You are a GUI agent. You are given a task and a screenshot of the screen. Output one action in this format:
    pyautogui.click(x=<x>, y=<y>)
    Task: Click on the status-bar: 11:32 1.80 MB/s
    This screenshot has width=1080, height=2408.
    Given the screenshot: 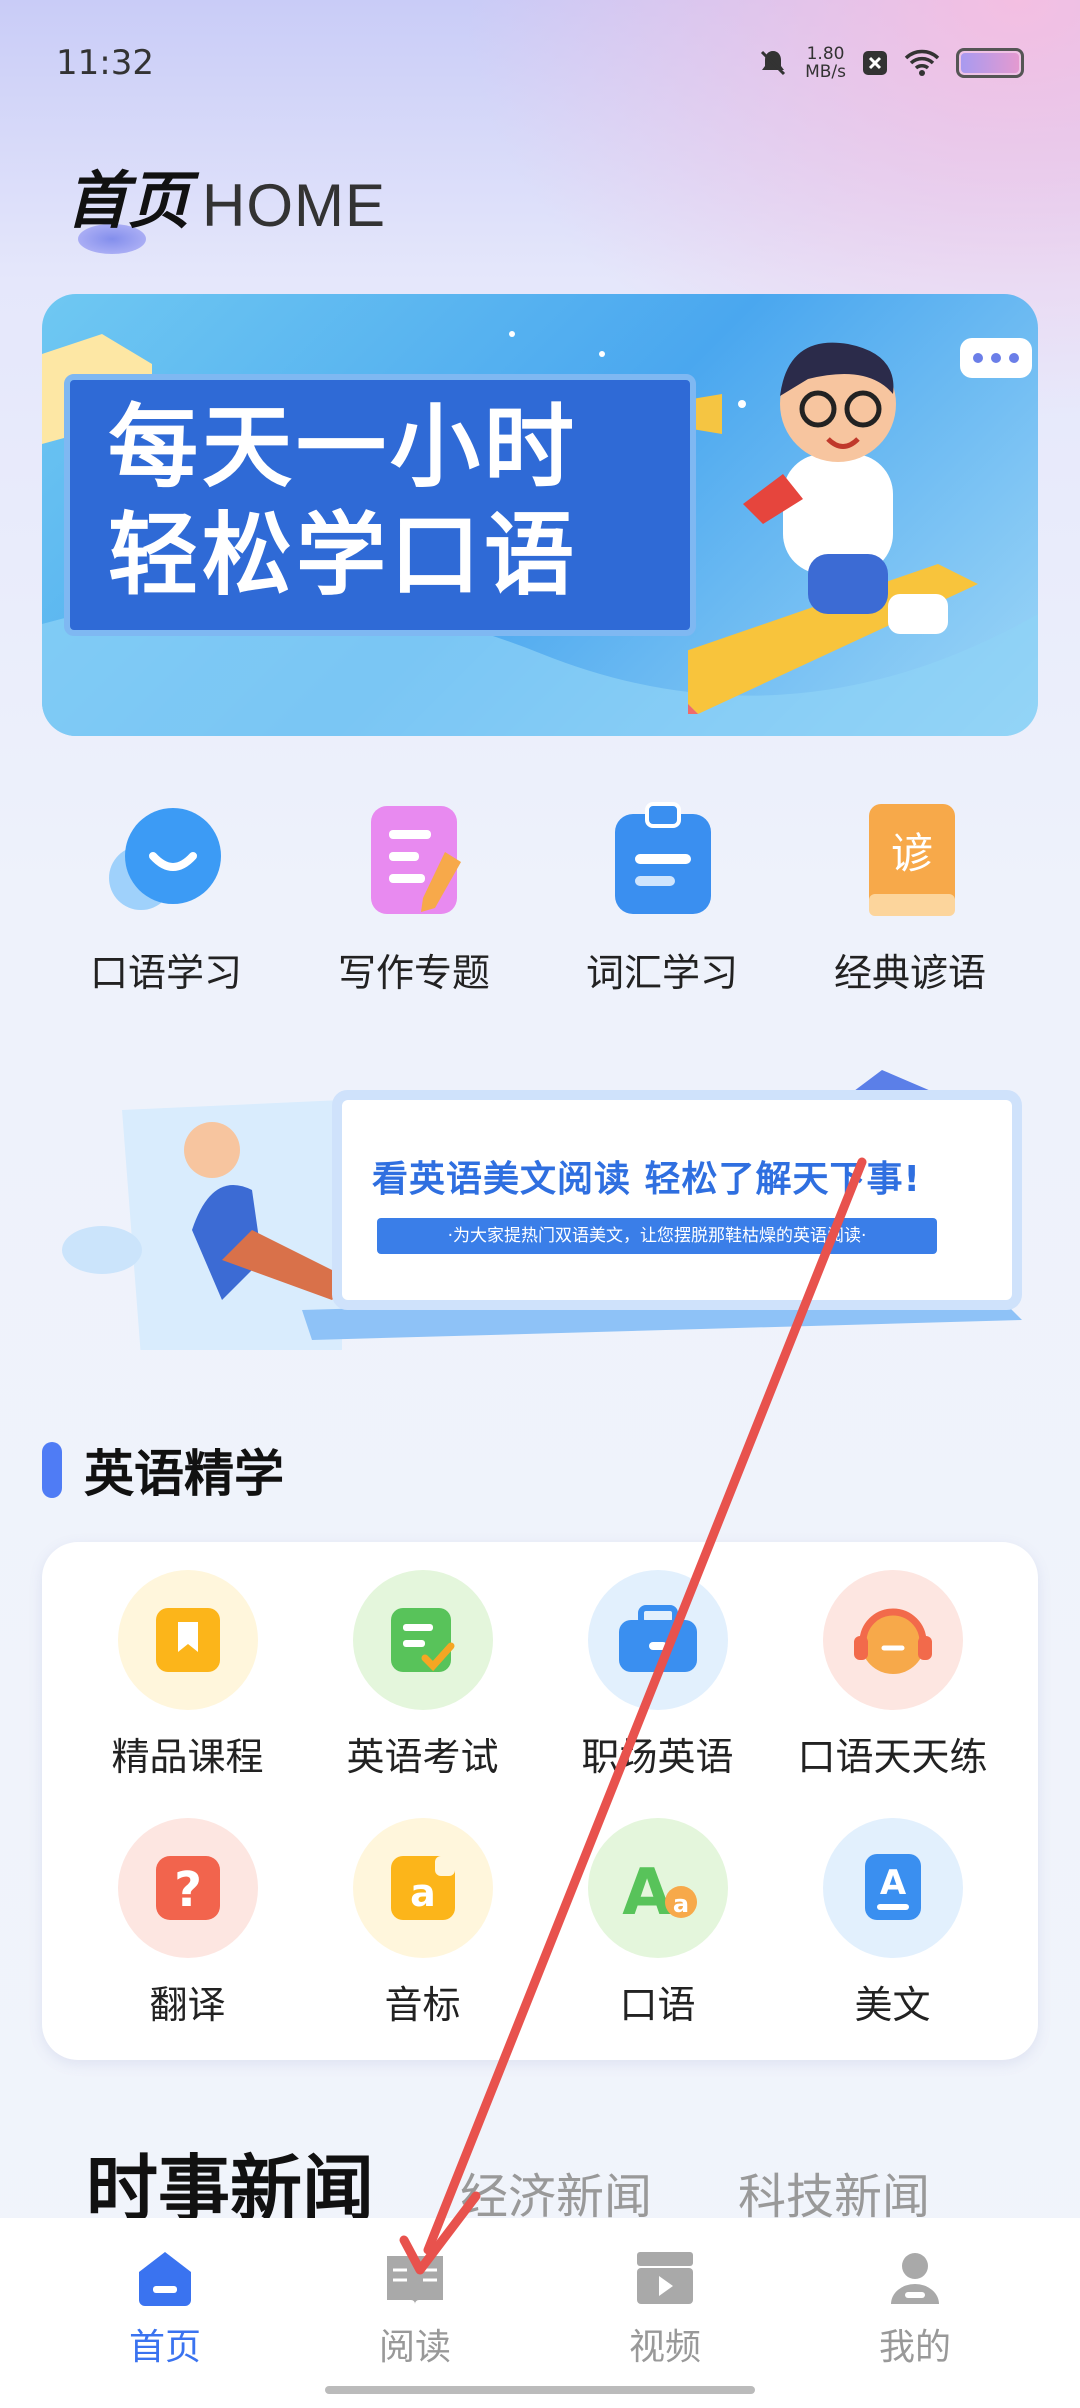 What is the action you would take?
    pyautogui.click(x=540, y=63)
    